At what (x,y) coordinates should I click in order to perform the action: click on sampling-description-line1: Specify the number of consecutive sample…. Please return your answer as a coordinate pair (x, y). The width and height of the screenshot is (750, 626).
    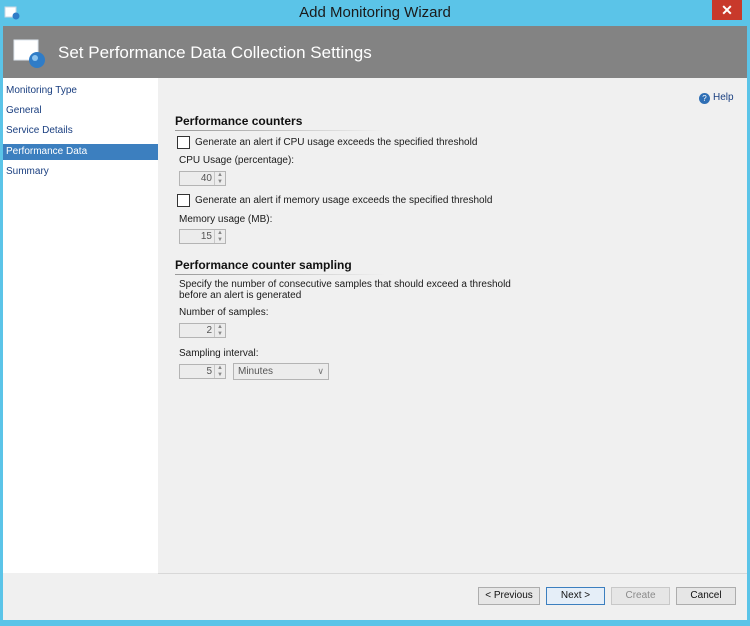
    Looking at the image, I should click on (345, 284).